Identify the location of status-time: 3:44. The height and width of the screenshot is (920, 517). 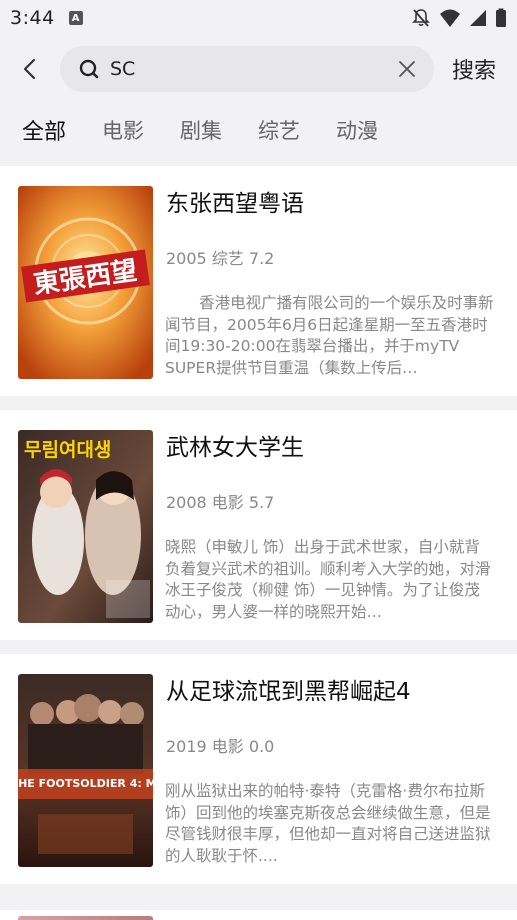
(32, 18).